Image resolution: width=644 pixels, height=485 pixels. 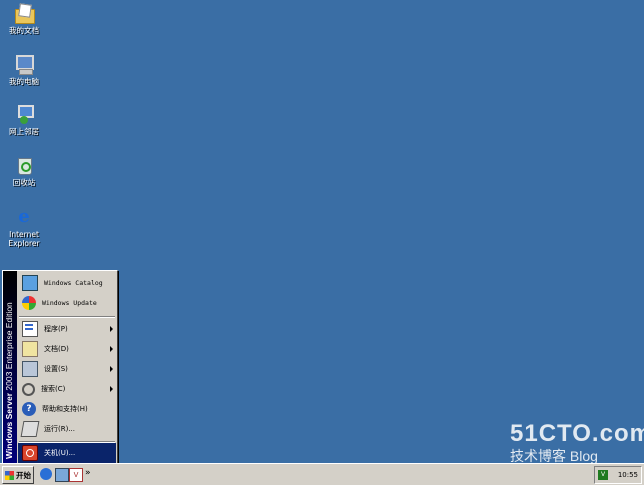 I want to click on menu-separator, so click(x=67, y=317).